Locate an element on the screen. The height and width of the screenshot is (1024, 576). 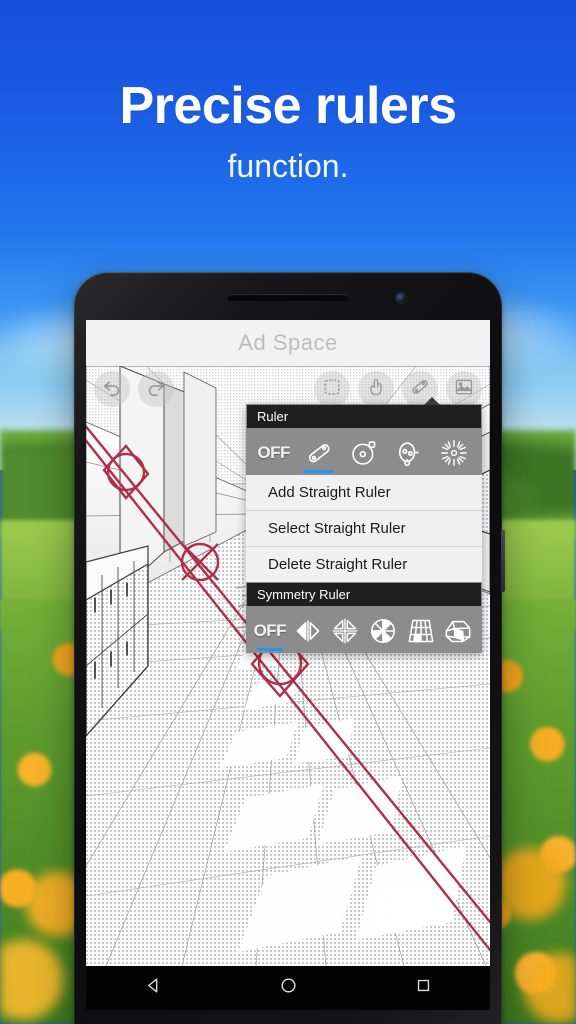
ruler-mode-straight is located at coordinates (318, 453).